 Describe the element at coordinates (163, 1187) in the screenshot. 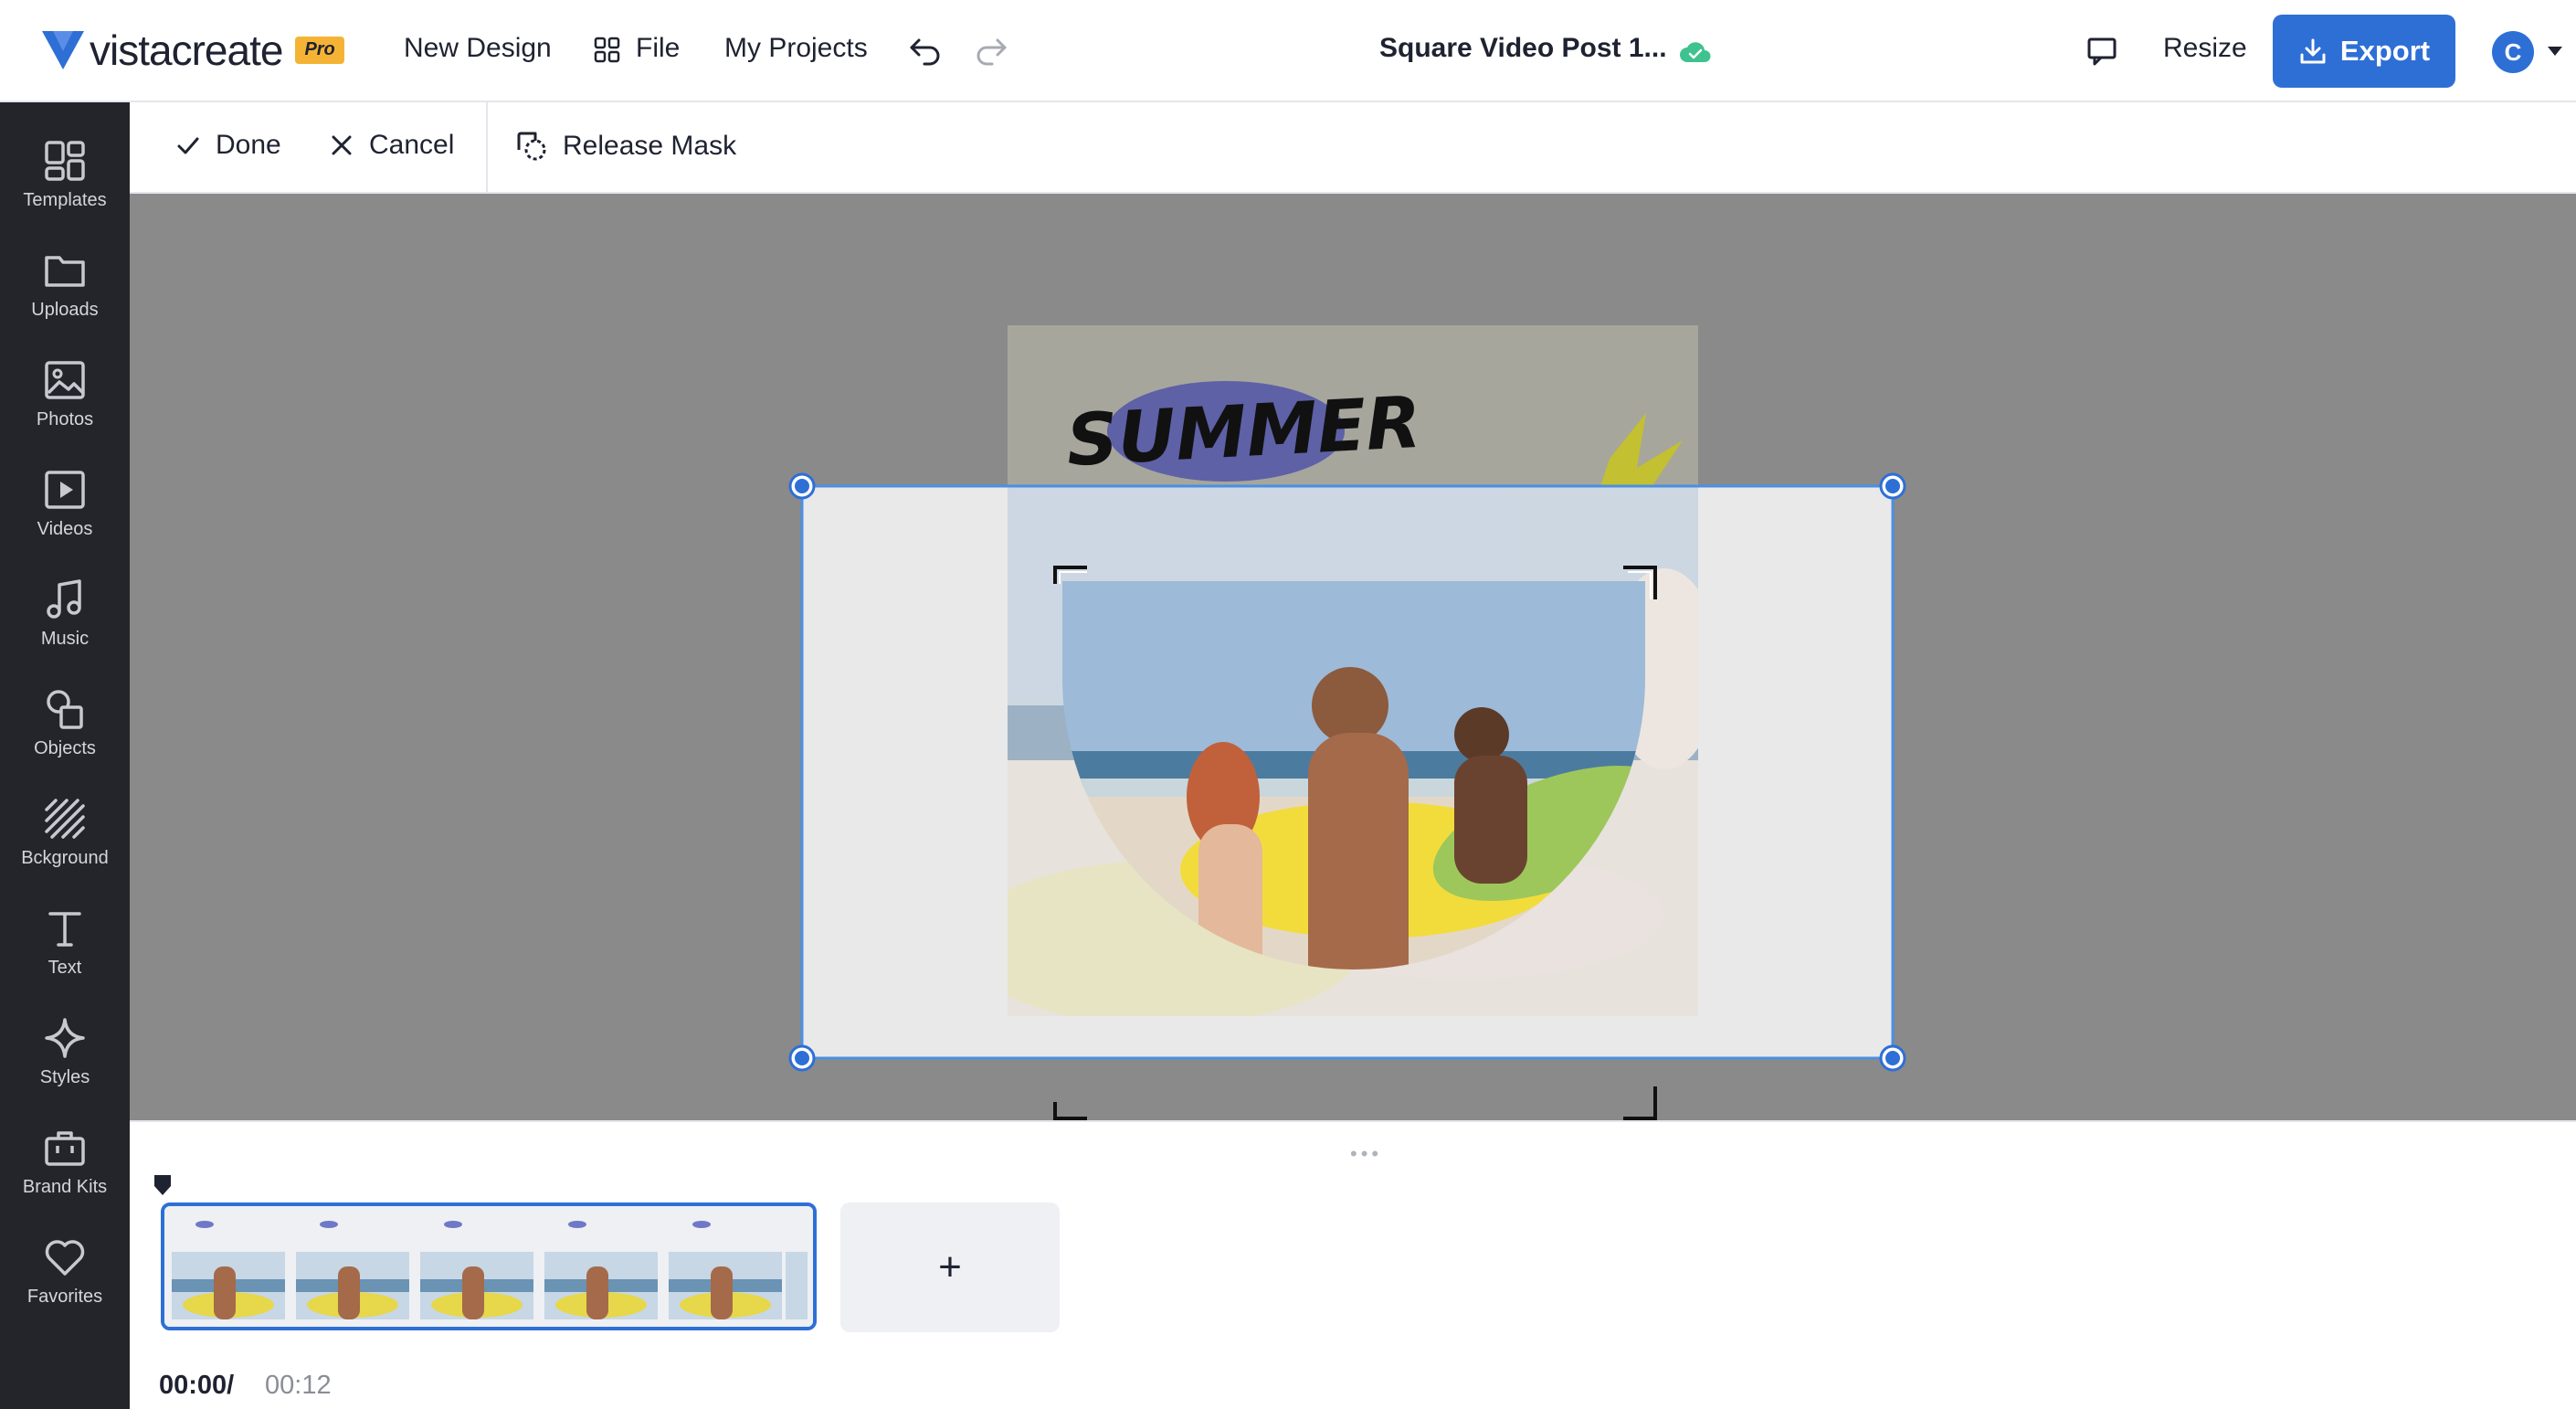

I see `playhead-marker` at that location.